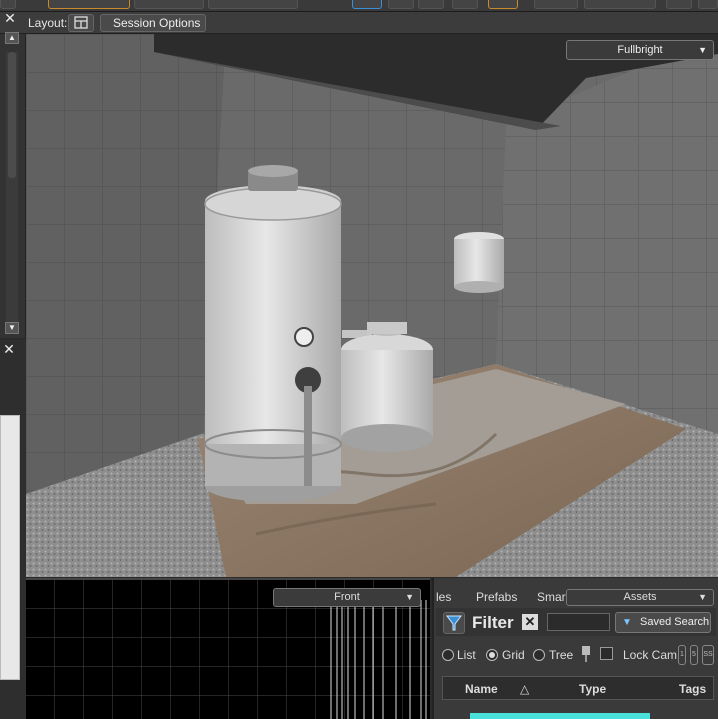 This screenshot has height=719, width=718. Describe the element at coordinates (12, 115) in the screenshot. I see `scrollbar-thumb` at that location.